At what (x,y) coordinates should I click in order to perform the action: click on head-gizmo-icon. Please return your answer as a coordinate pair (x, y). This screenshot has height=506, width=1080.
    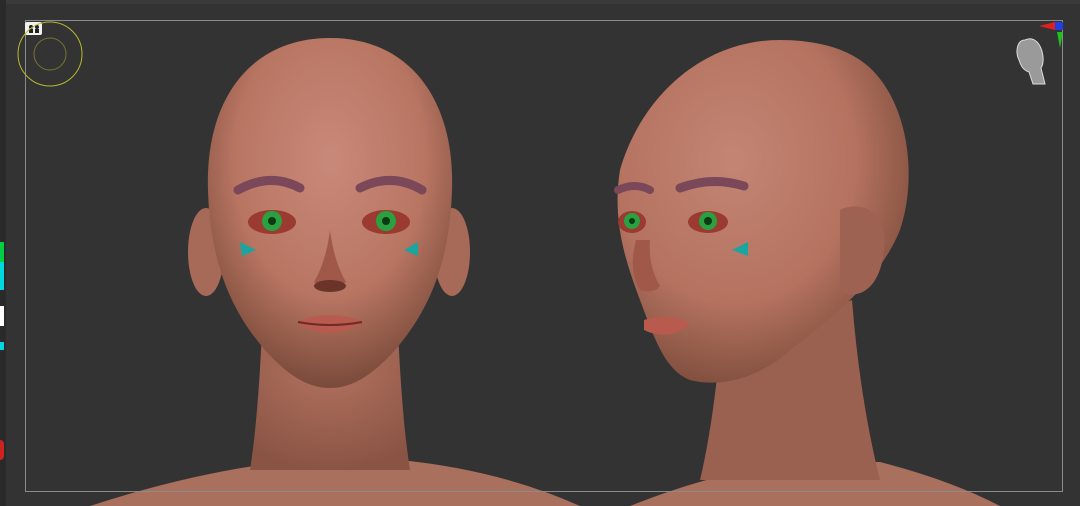
    Looking at the image, I should click on (1038, 53).